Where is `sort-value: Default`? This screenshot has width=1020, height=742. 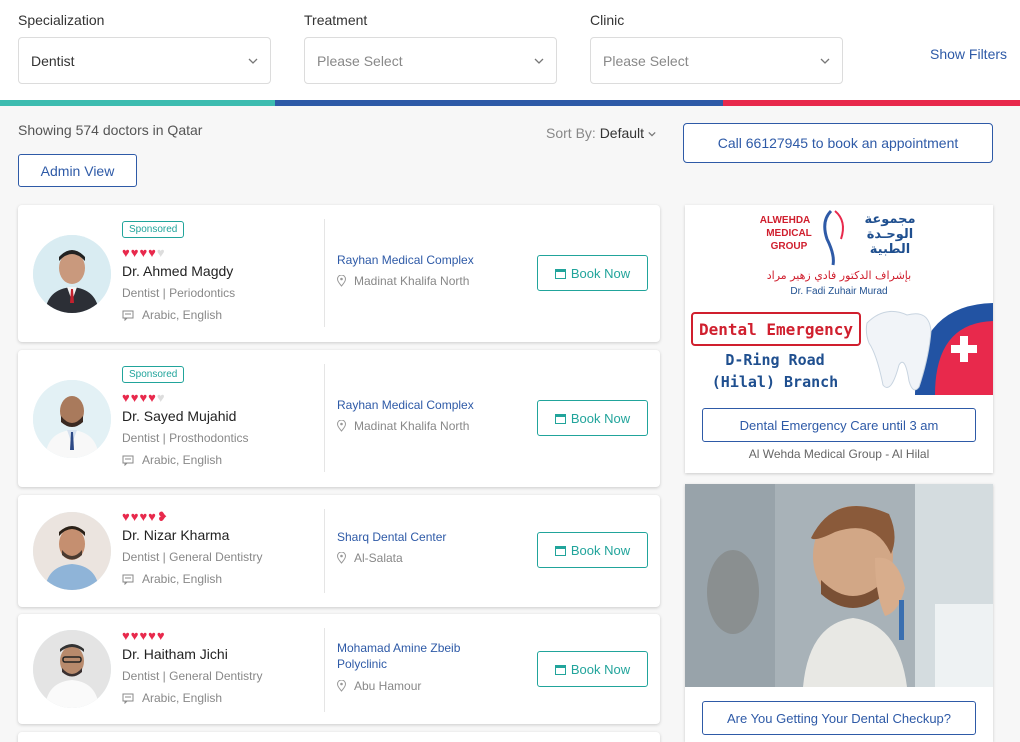 sort-value: Default is located at coordinates (622, 133).